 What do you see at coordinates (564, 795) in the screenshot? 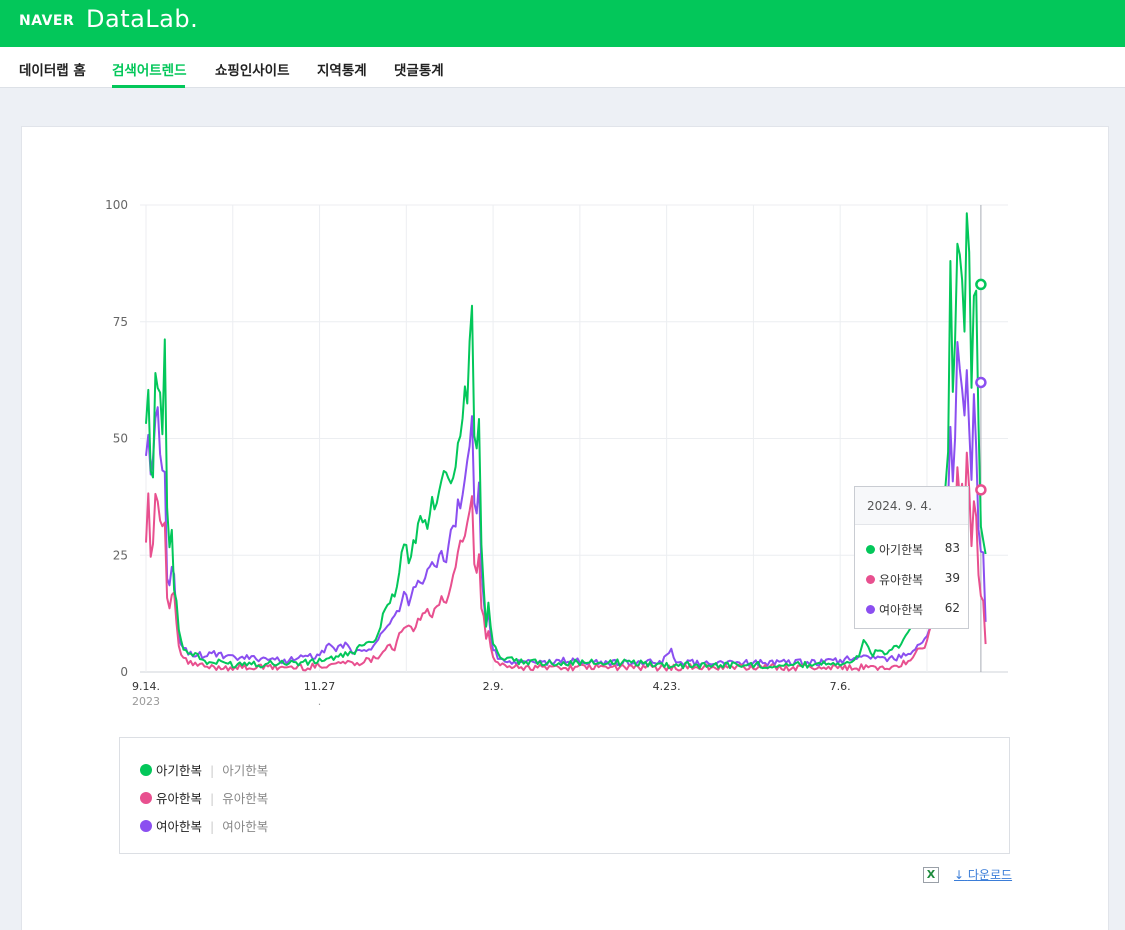
I see `chart-legend: 아기한복 | 아기한복 유아한복 | 유아한복 여아한복 | 여아한복` at bounding box center [564, 795].